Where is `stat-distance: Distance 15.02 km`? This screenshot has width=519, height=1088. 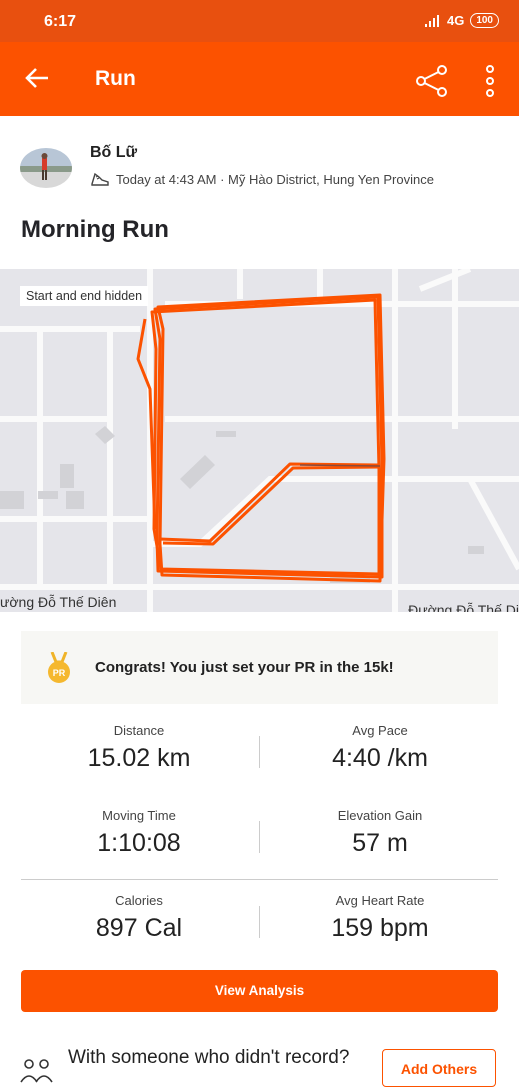 stat-distance: Distance 15.02 km is located at coordinates (139, 748).